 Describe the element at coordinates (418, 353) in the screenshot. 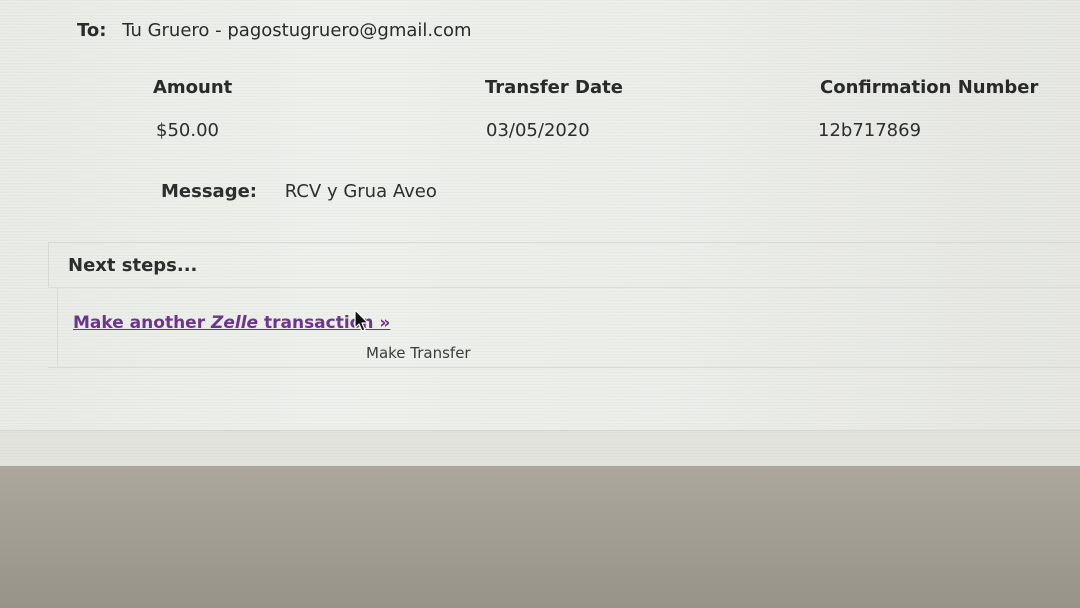

I see `make-transfer-tooltip: Make Transfer` at that location.